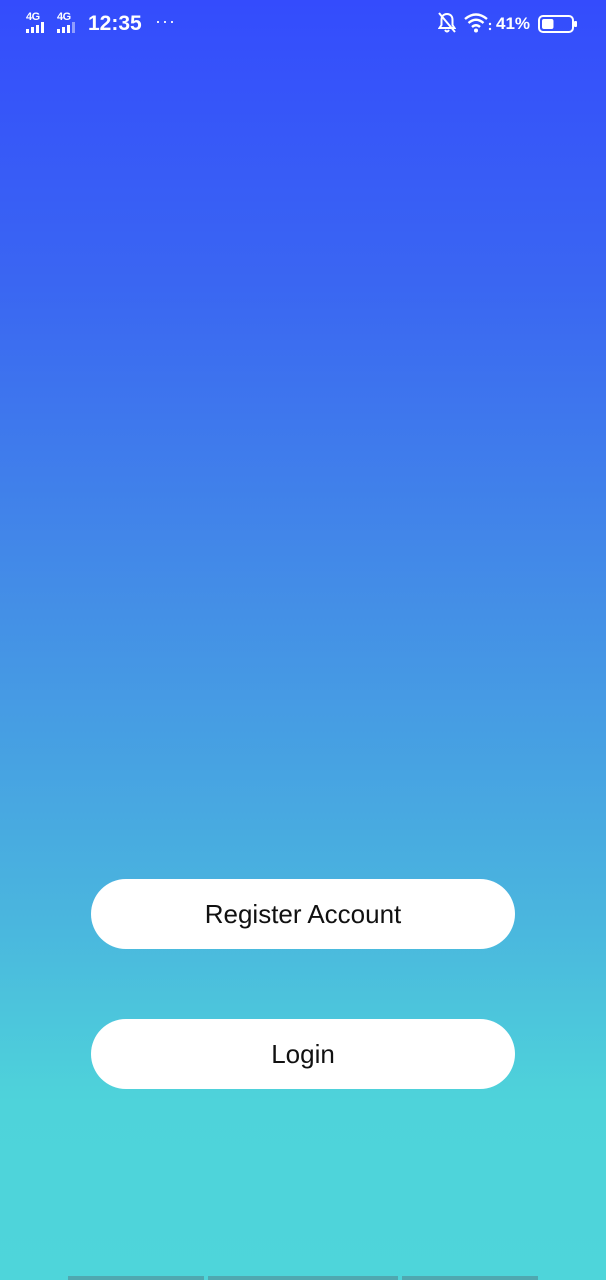  What do you see at coordinates (447, 22) in the screenshot?
I see `notification-off-icon` at bounding box center [447, 22].